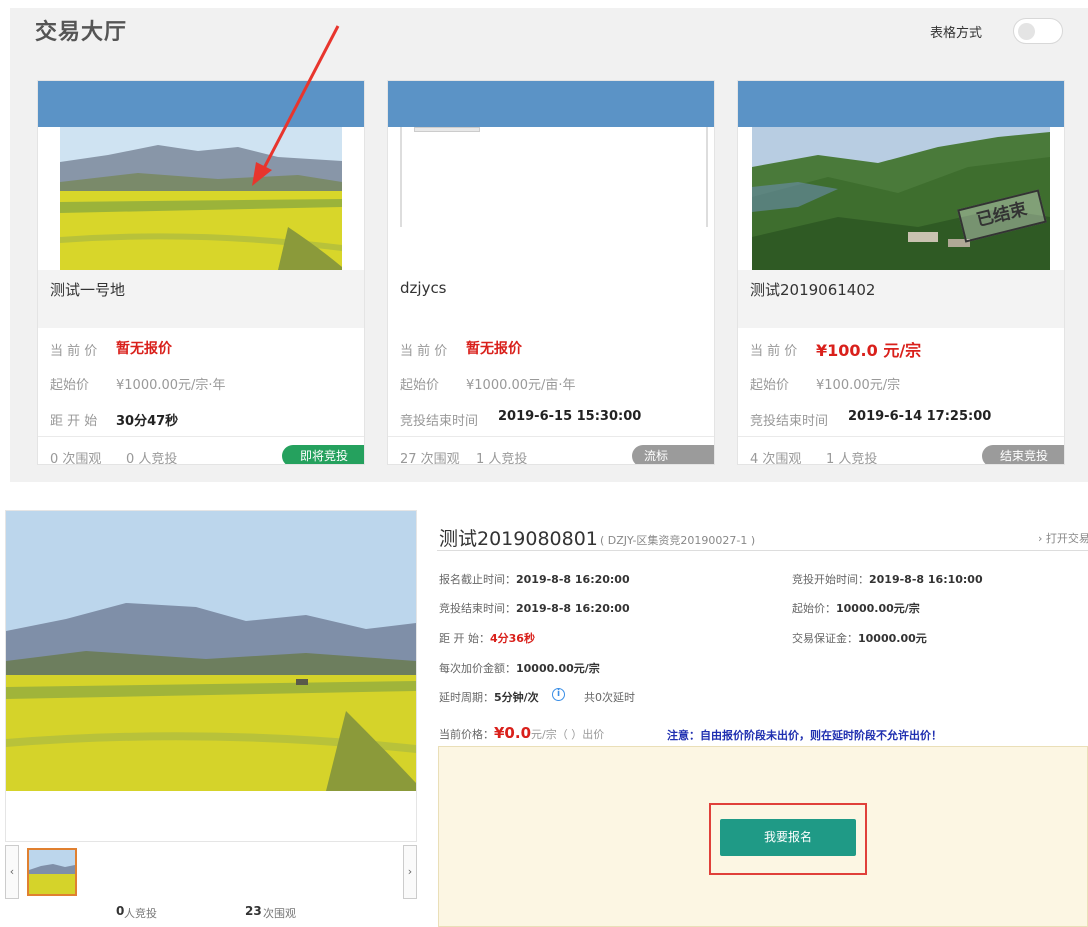 The width and height of the screenshot is (1088, 927). What do you see at coordinates (1063, 538) in the screenshot?
I see `open-trading-link: › 打开交易` at bounding box center [1063, 538].